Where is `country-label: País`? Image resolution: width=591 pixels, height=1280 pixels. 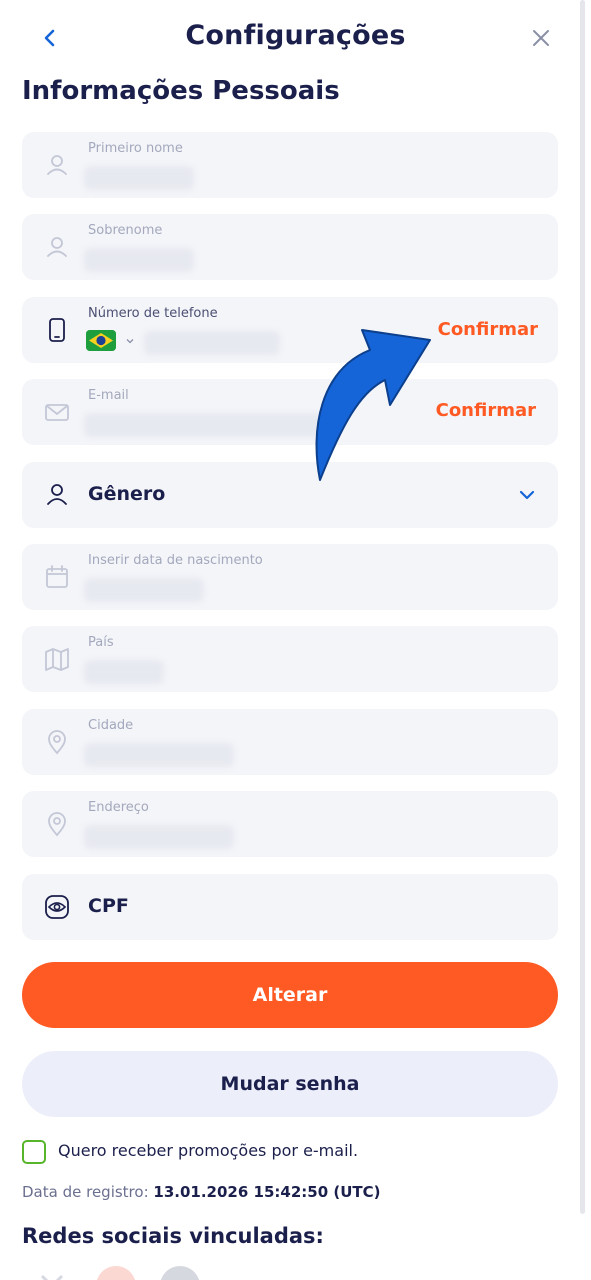
country-label: País is located at coordinates (101, 642).